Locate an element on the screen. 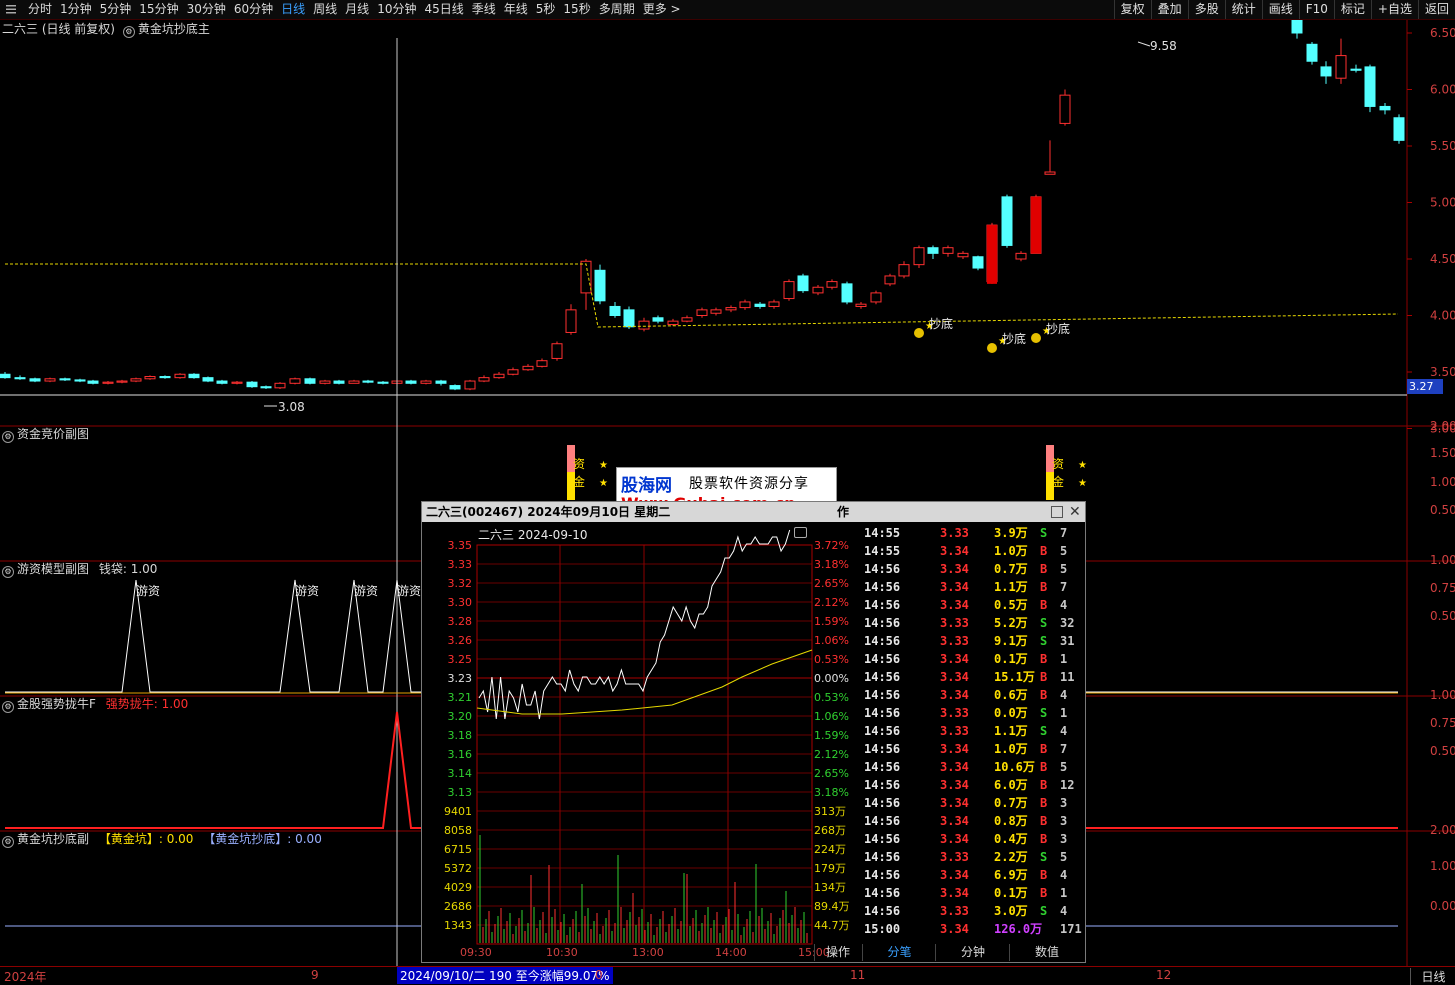  tool-button: 多股 is located at coordinates (1206, 9).